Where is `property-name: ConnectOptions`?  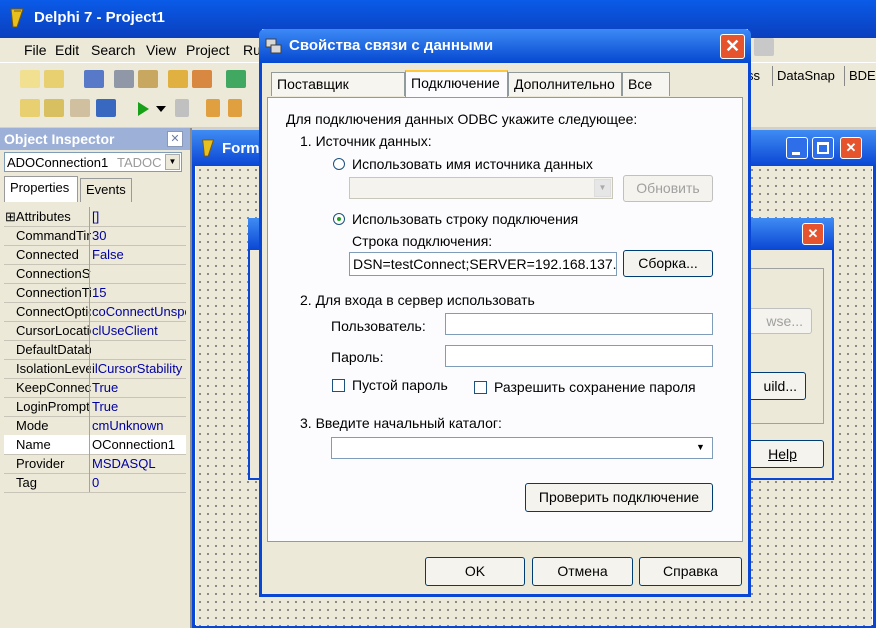 property-name: ConnectOptions is located at coordinates (53, 311).